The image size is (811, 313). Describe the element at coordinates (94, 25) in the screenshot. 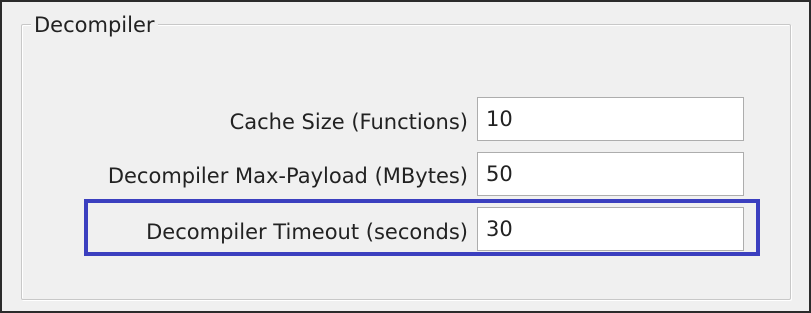

I see `groupbox-title: Decompiler` at that location.